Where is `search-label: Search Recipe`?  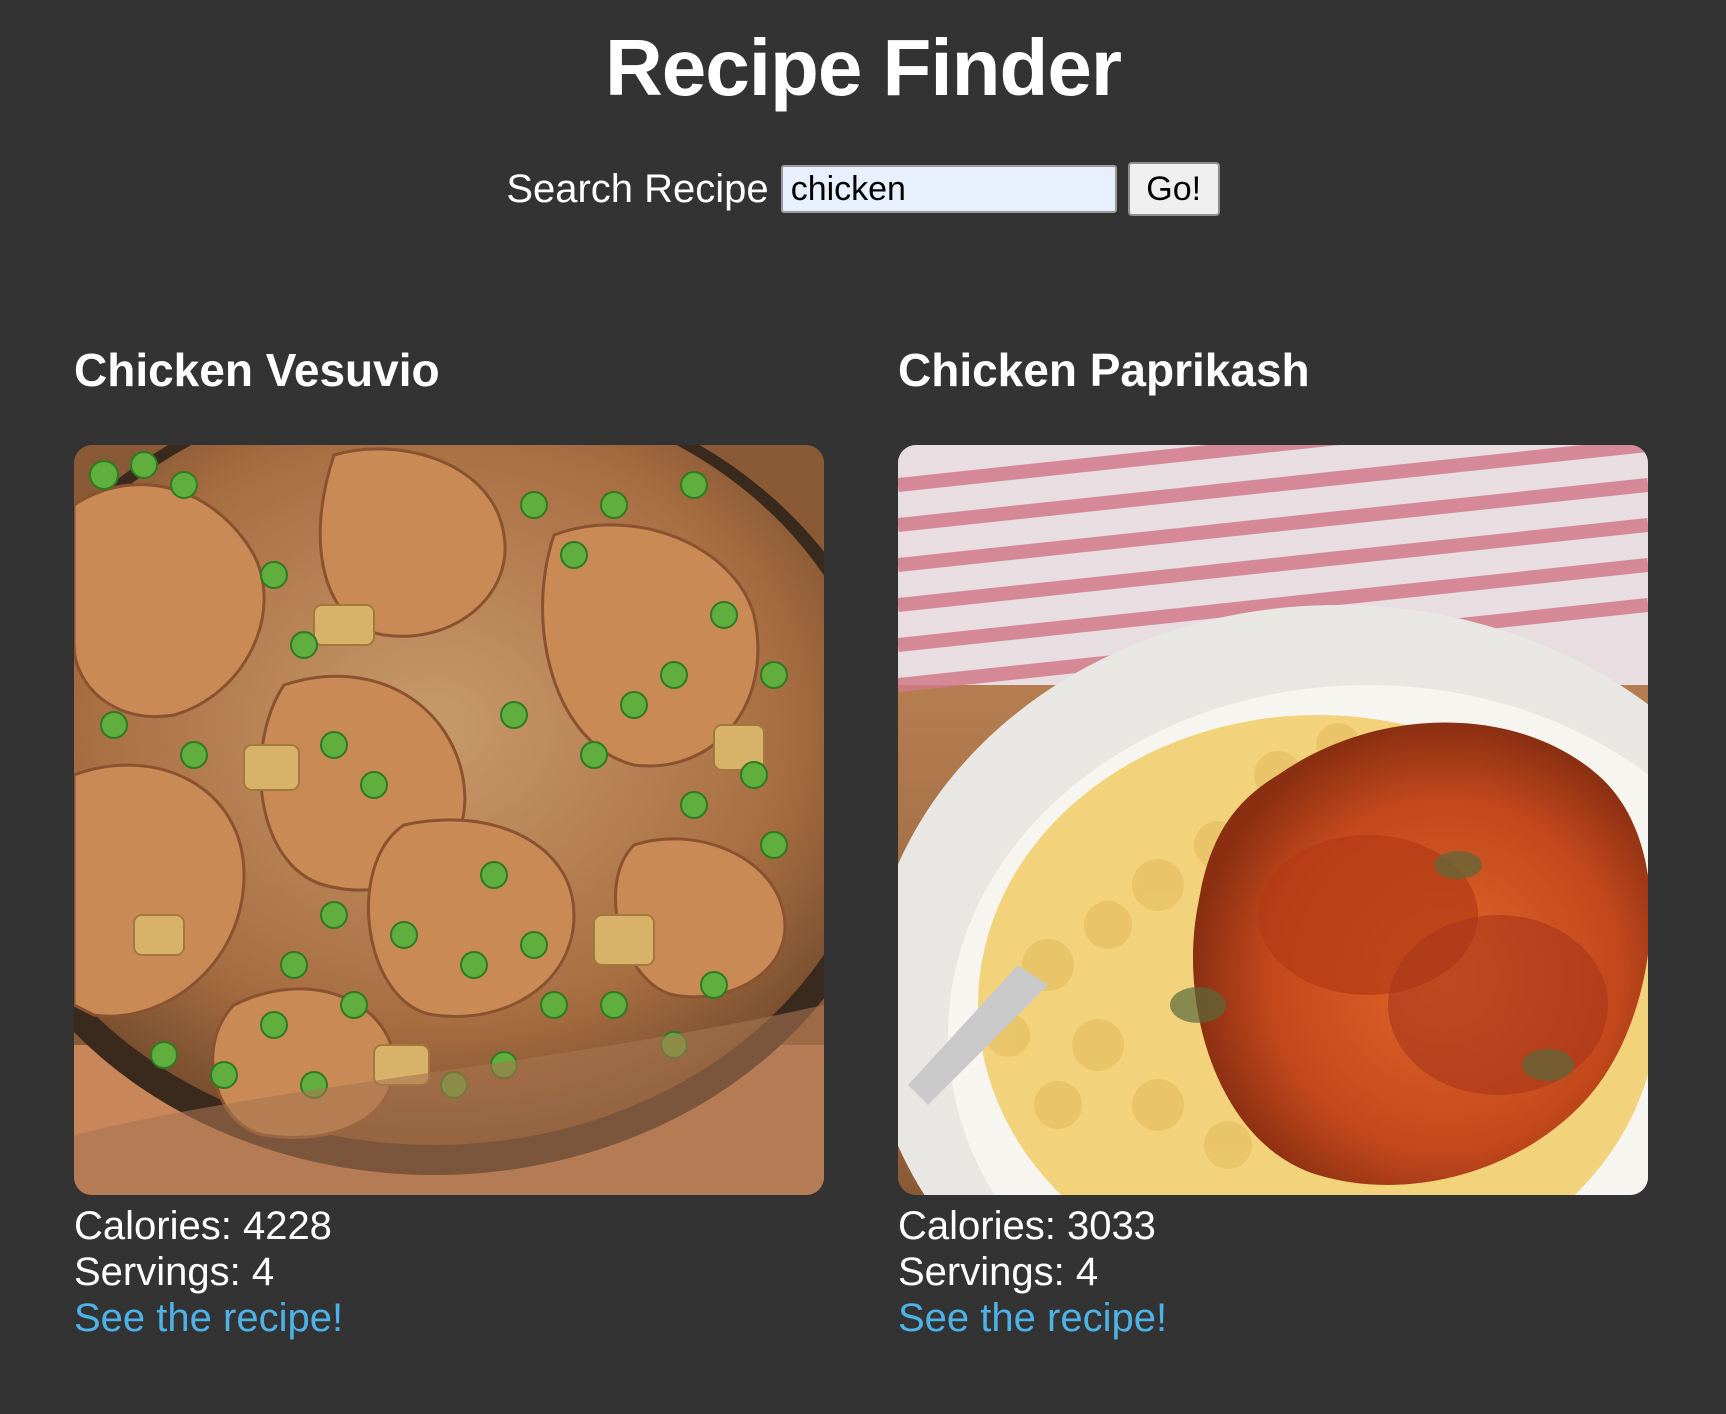 search-label: Search Recipe is located at coordinates (637, 189).